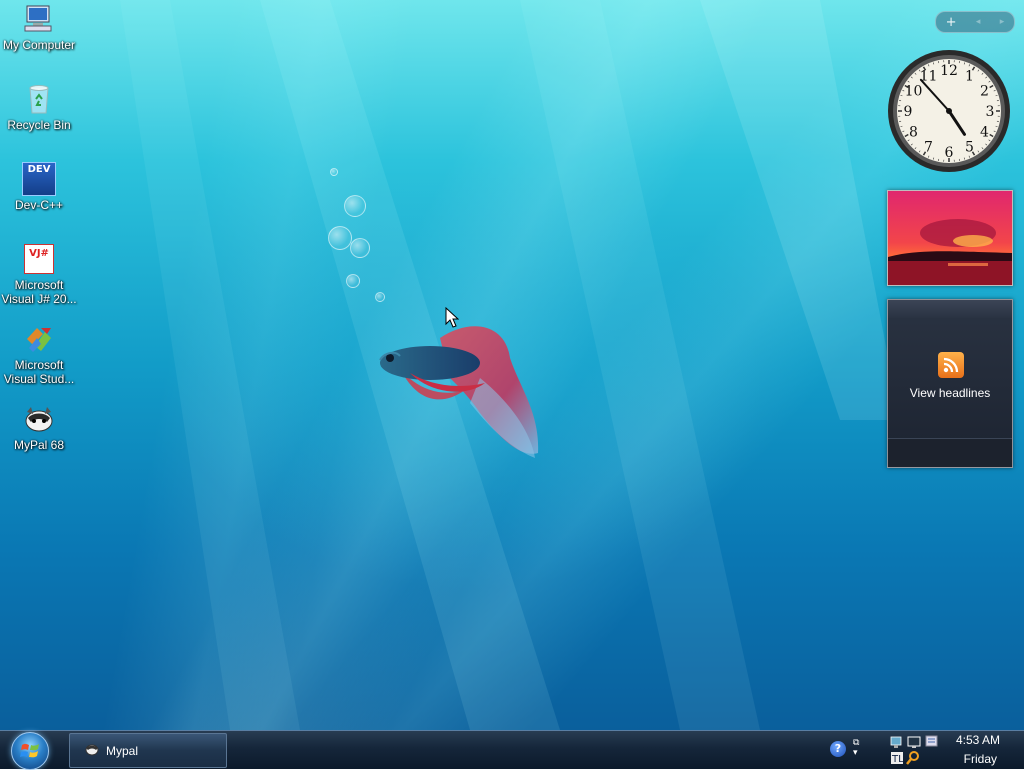 This screenshot has height=770, width=1024. Describe the element at coordinates (980, 759) in the screenshot. I see `tray-clock-day: Friday` at that location.